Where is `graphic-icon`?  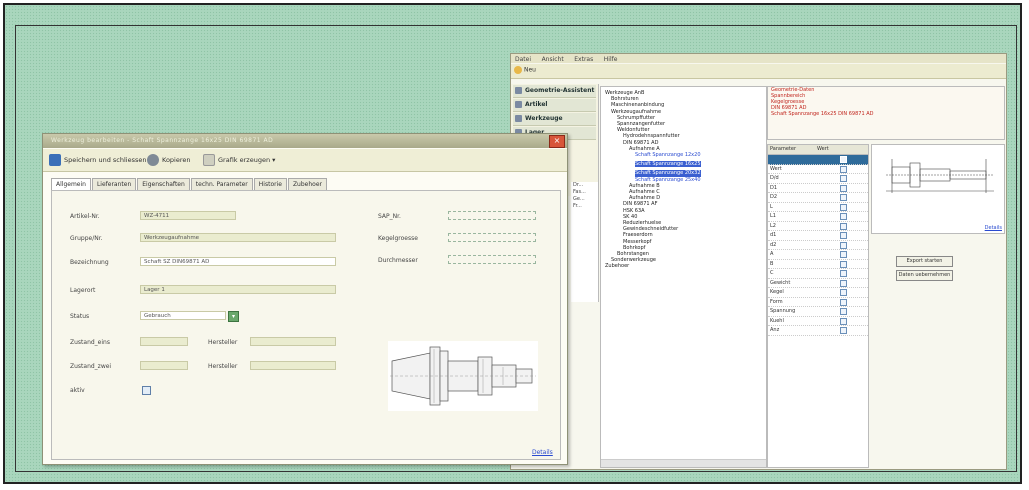
graphic-icon is located at coordinates (209, 160).